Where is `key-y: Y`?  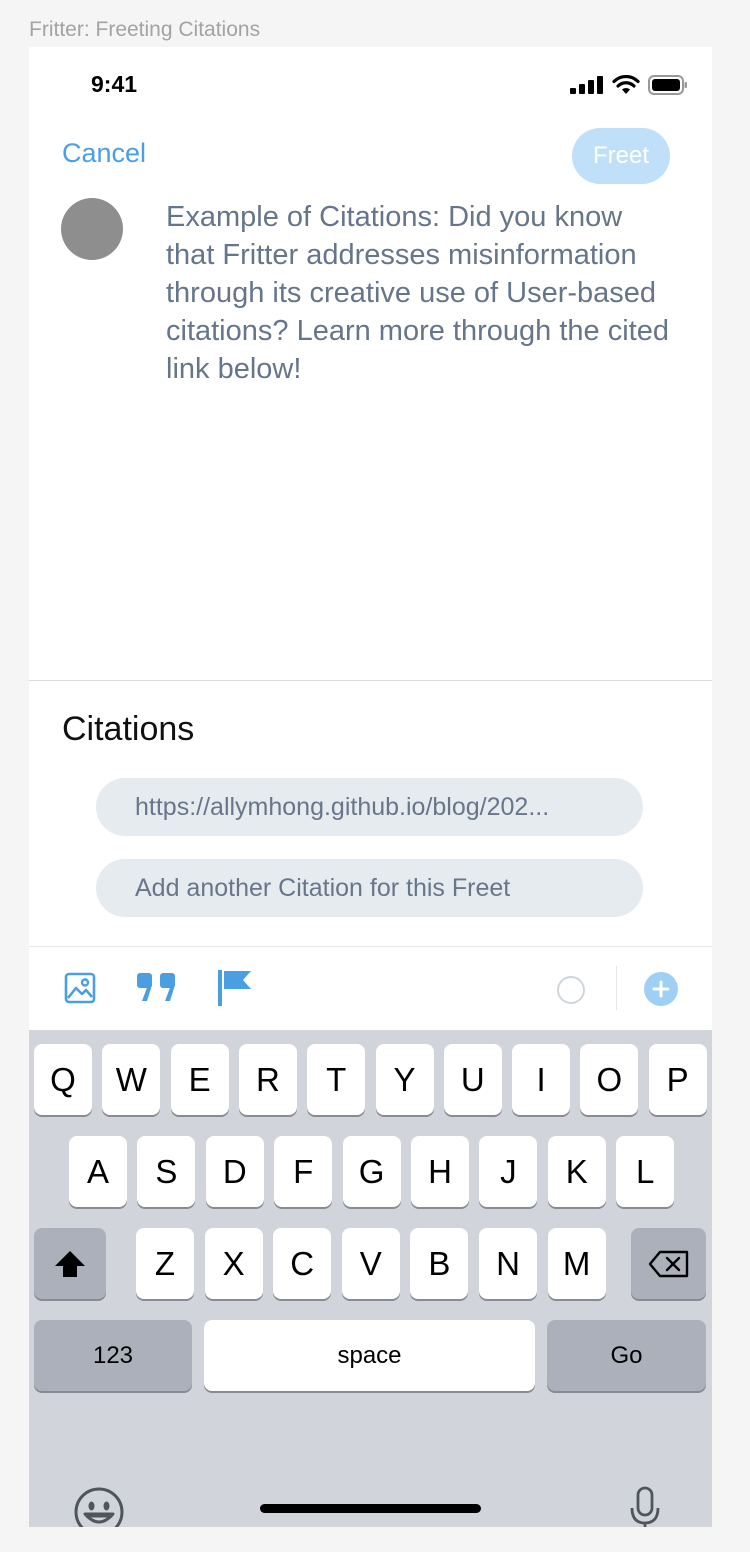
key-y: Y is located at coordinates (404, 1079).